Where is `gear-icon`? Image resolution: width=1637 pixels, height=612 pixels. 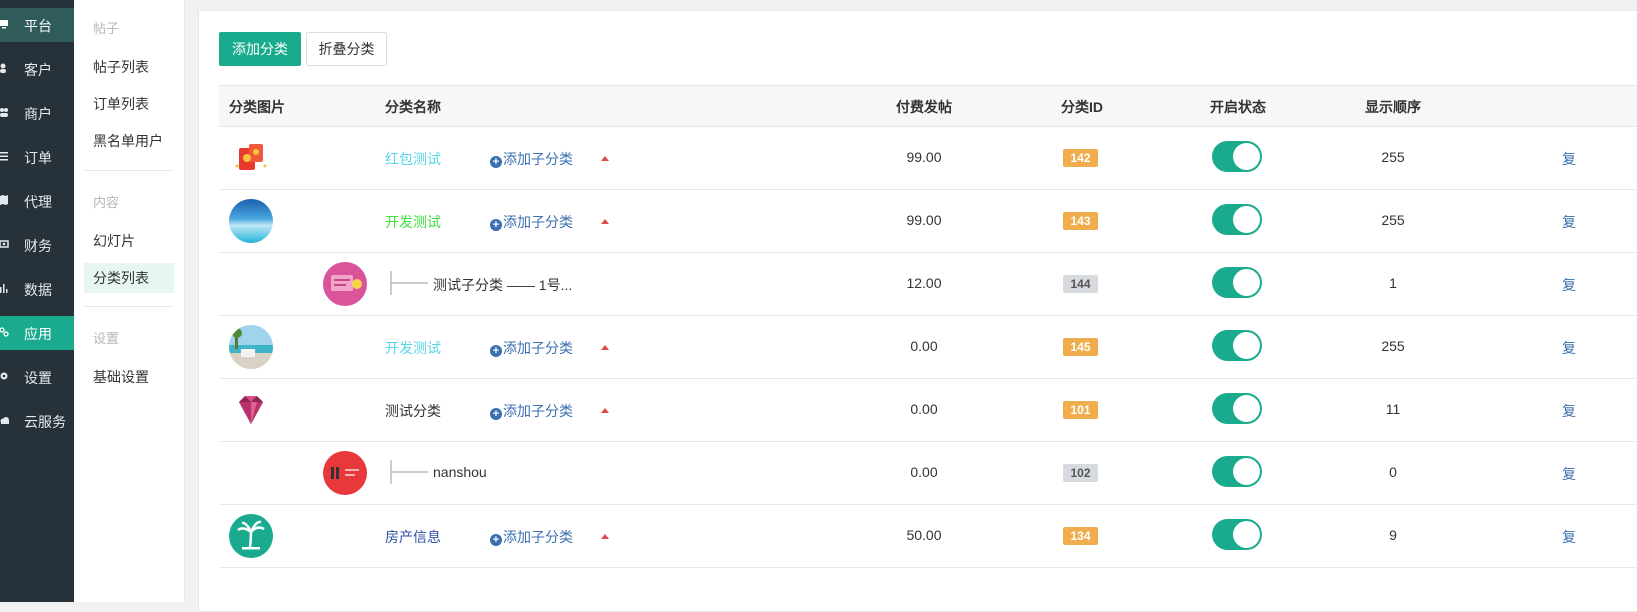 gear-icon is located at coordinates (5, 376).